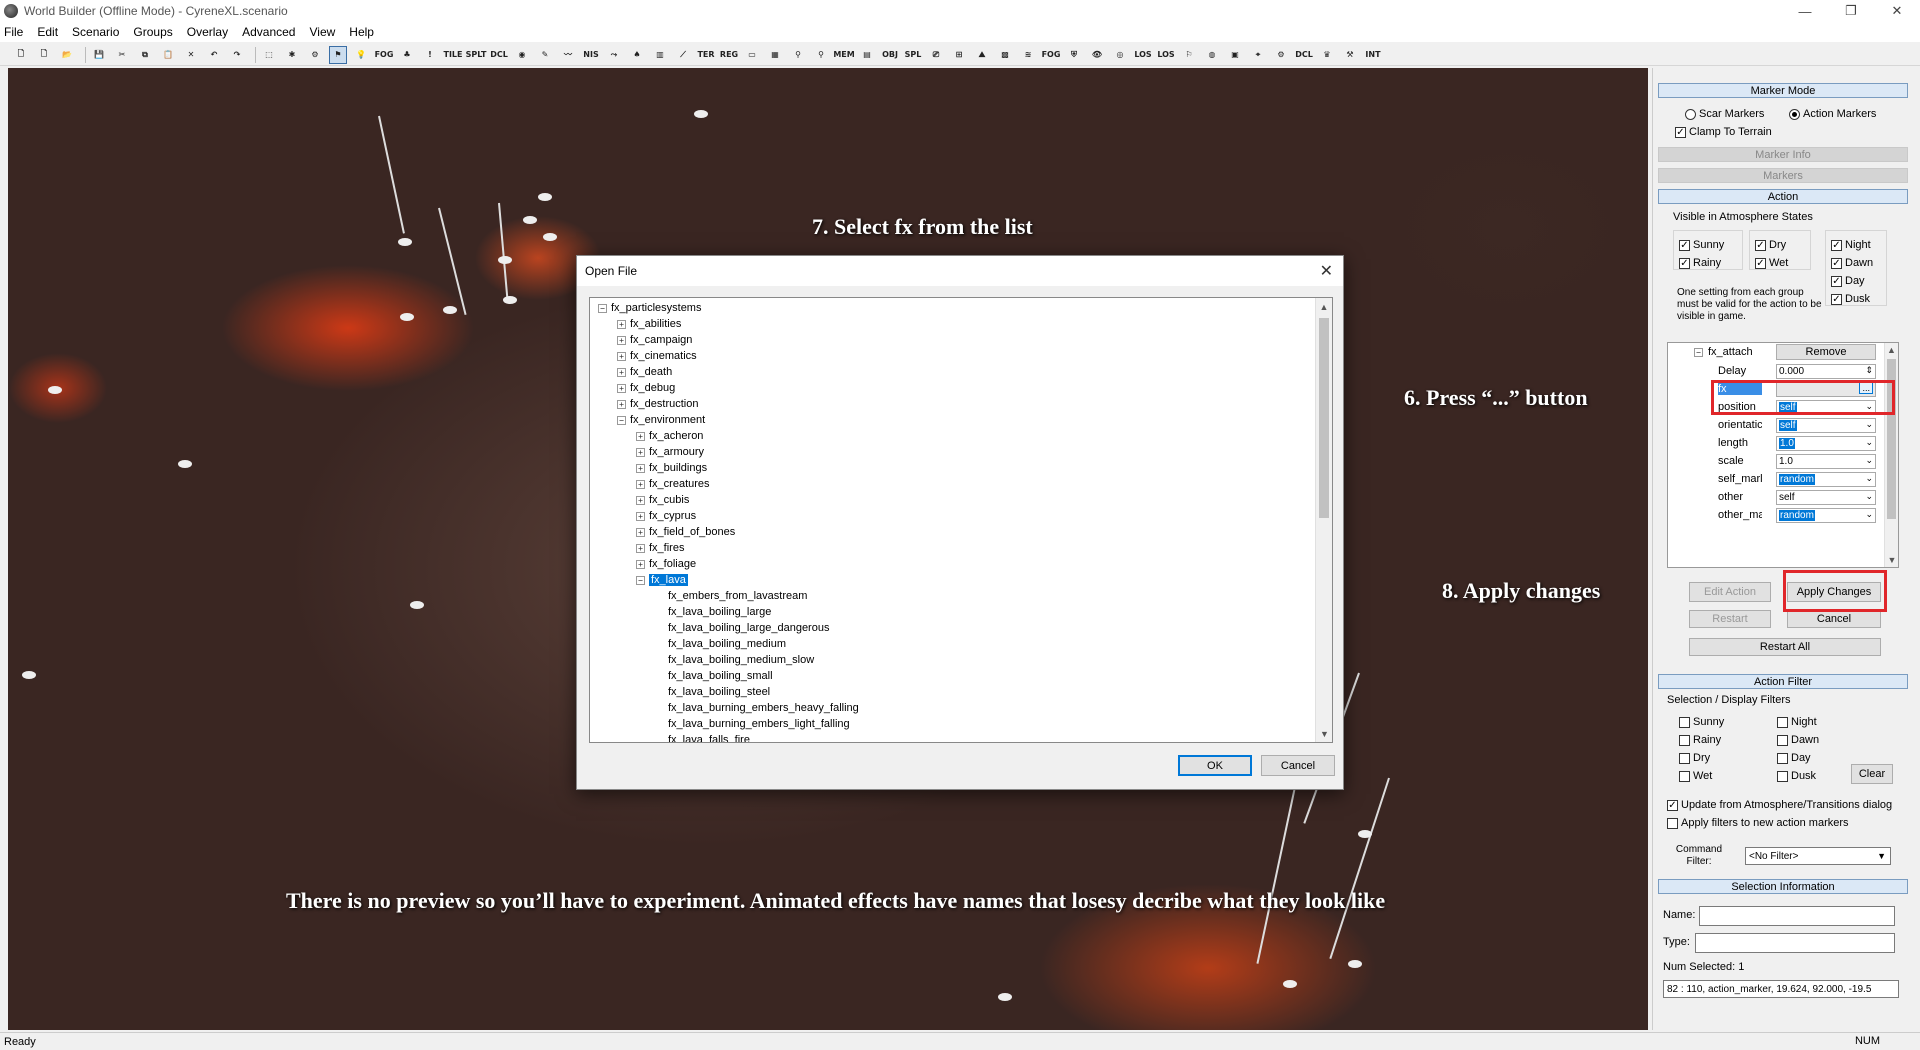  Describe the element at coordinates (44, 55) in the screenshot. I see `new-doc-icon: 🗋` at that location.